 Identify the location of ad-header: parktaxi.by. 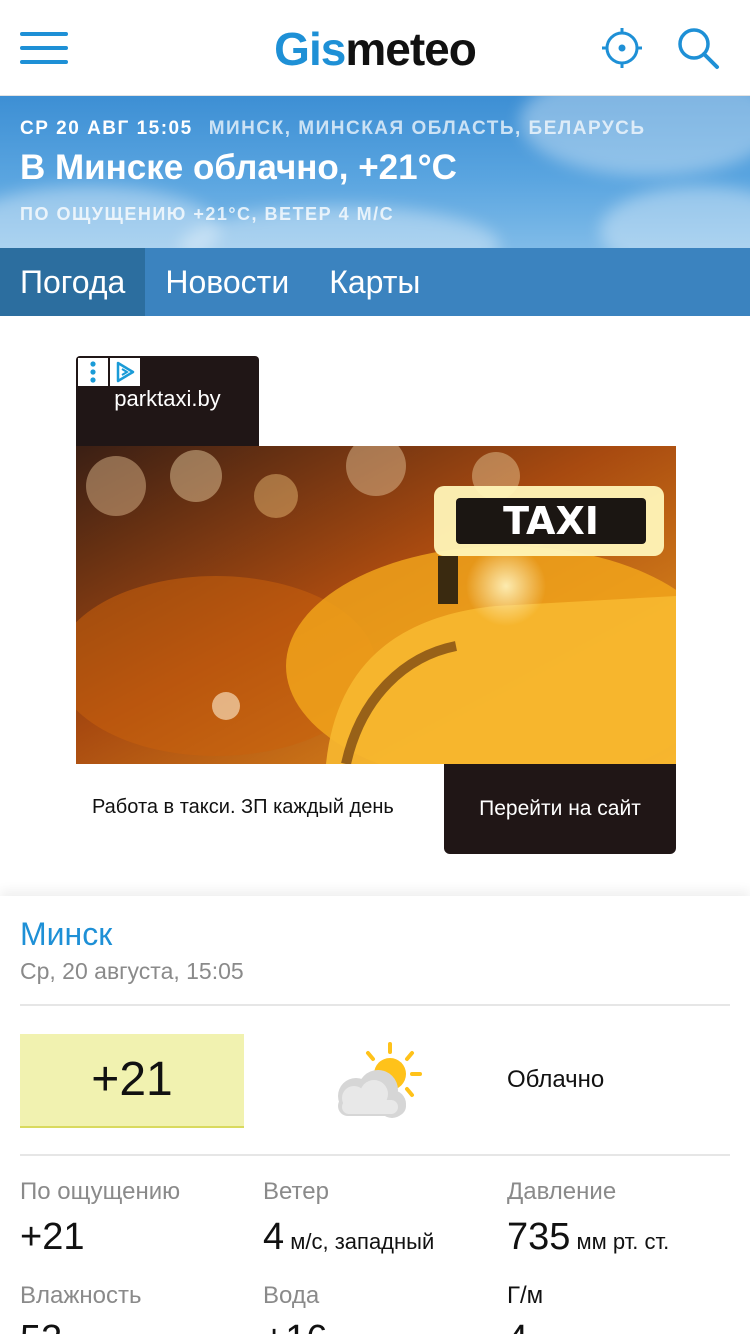
(167, 401).